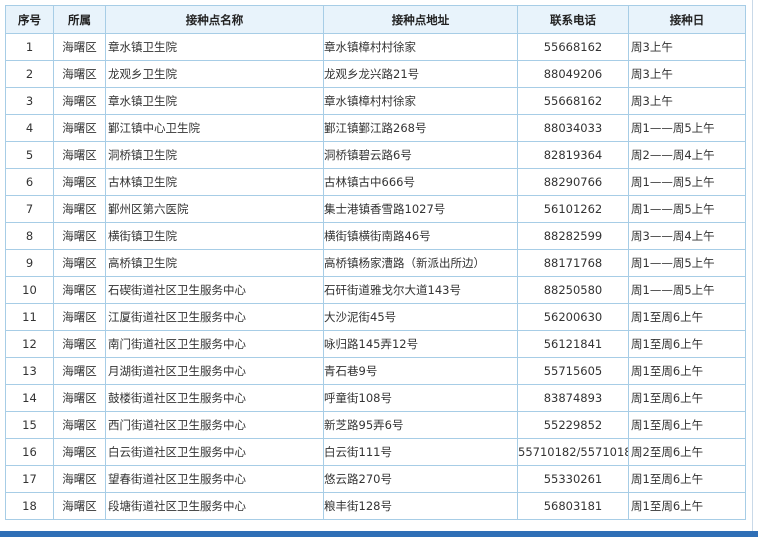  I want to click on table-row: 1 海曙区 章水镇卫生院 章水镇樟村村徐家 55668162 周3上午, so click(375, 47).